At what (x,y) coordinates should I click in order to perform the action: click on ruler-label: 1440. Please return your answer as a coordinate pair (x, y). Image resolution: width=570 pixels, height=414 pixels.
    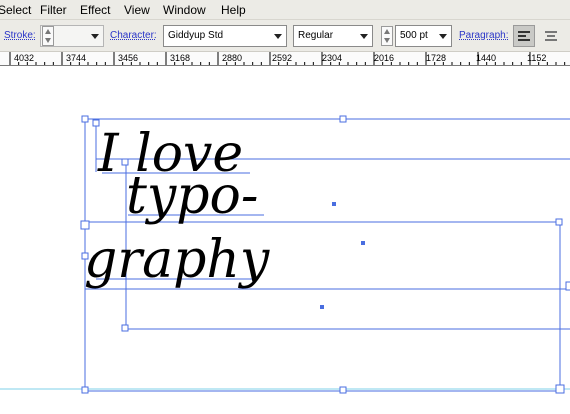
    Looking at the image, I should click on (486, 58).